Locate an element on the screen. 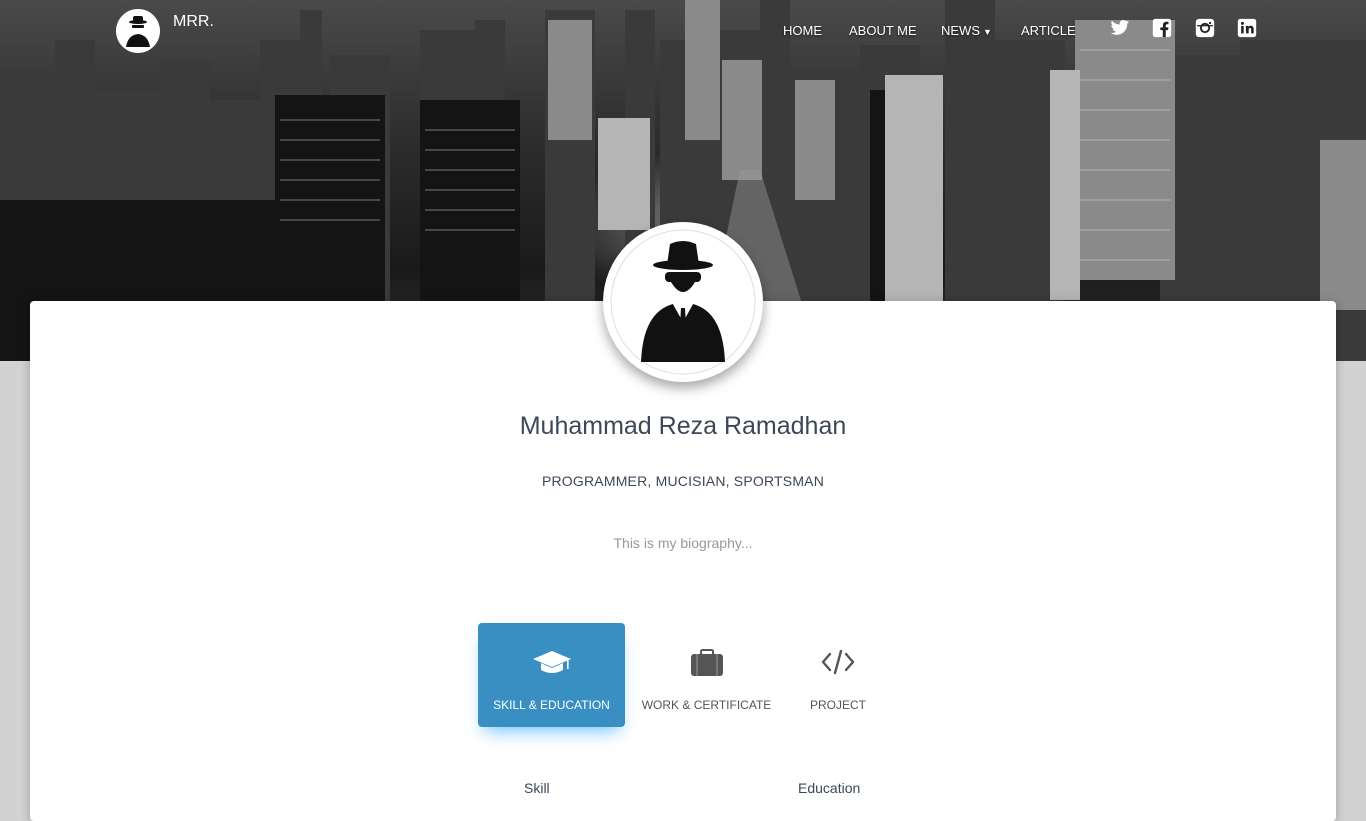  code-icon is located at coordinates (838, 663).